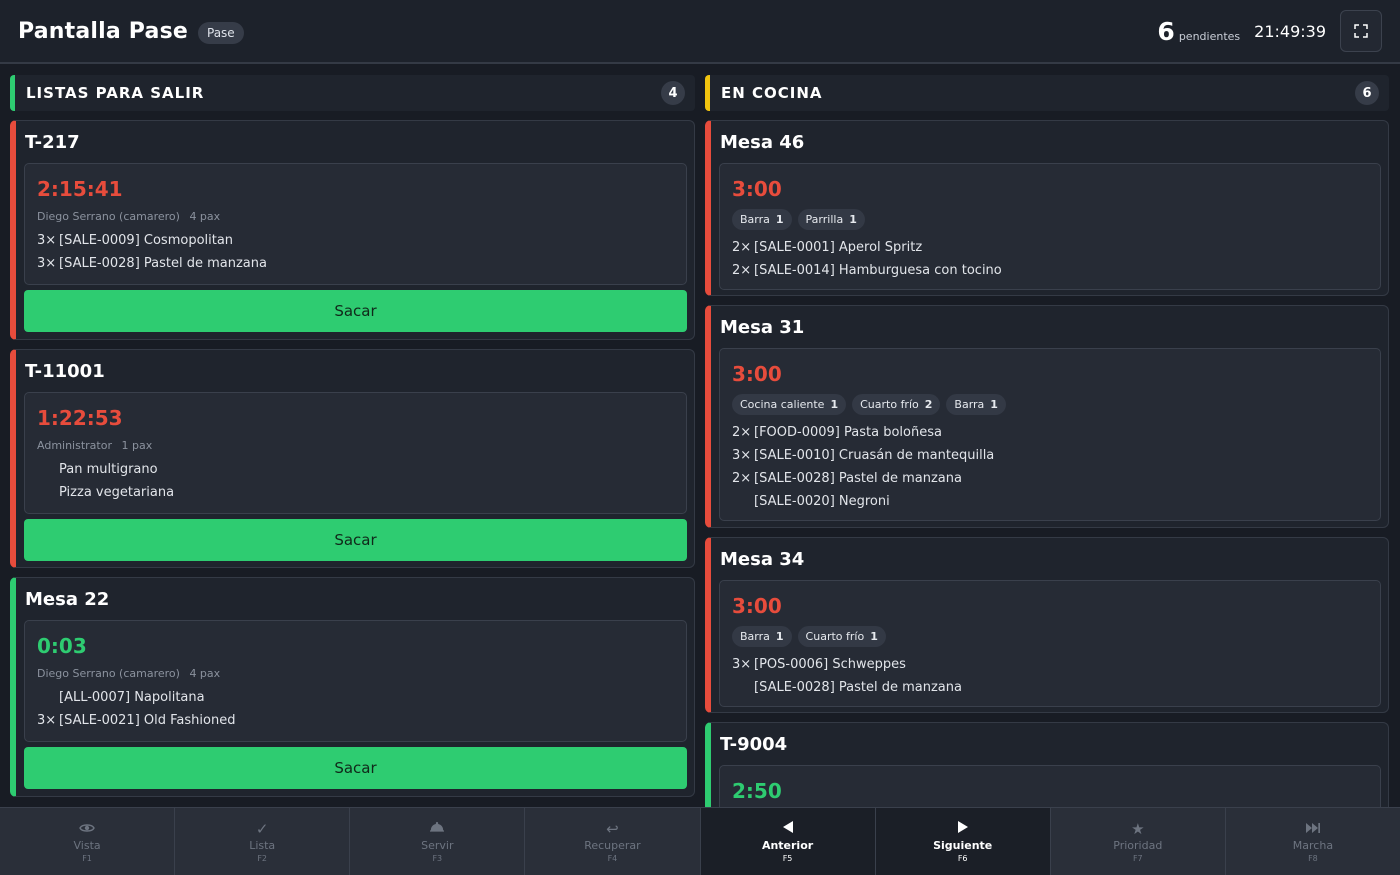 This screenshot has height=875, width=1400. I want to click on order-name: Mesa 34, so click(762, 559).